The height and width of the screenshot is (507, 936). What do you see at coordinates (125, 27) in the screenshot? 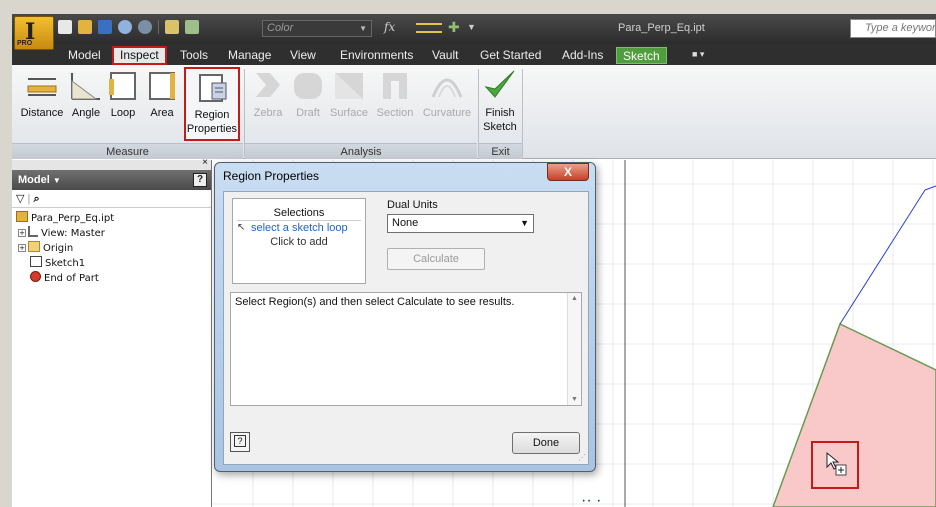
I see `undo-icon` at bounding box center [125, 27].